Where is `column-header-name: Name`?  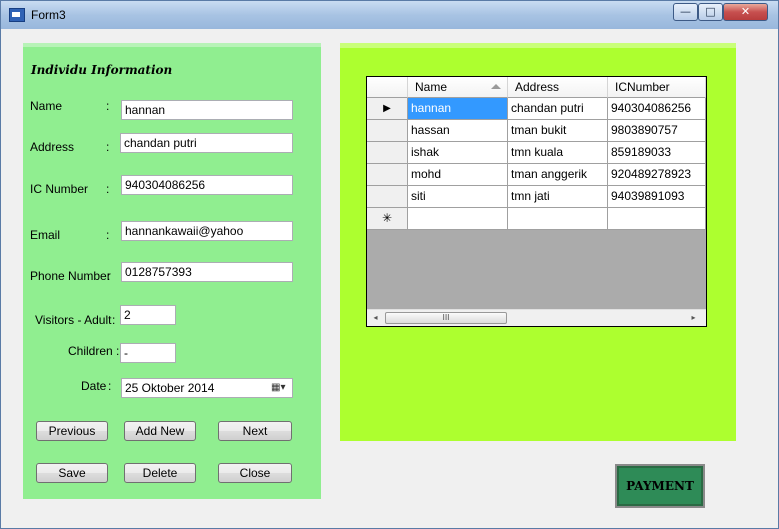
column-header-name: Name is located at coordinates (458, 87).